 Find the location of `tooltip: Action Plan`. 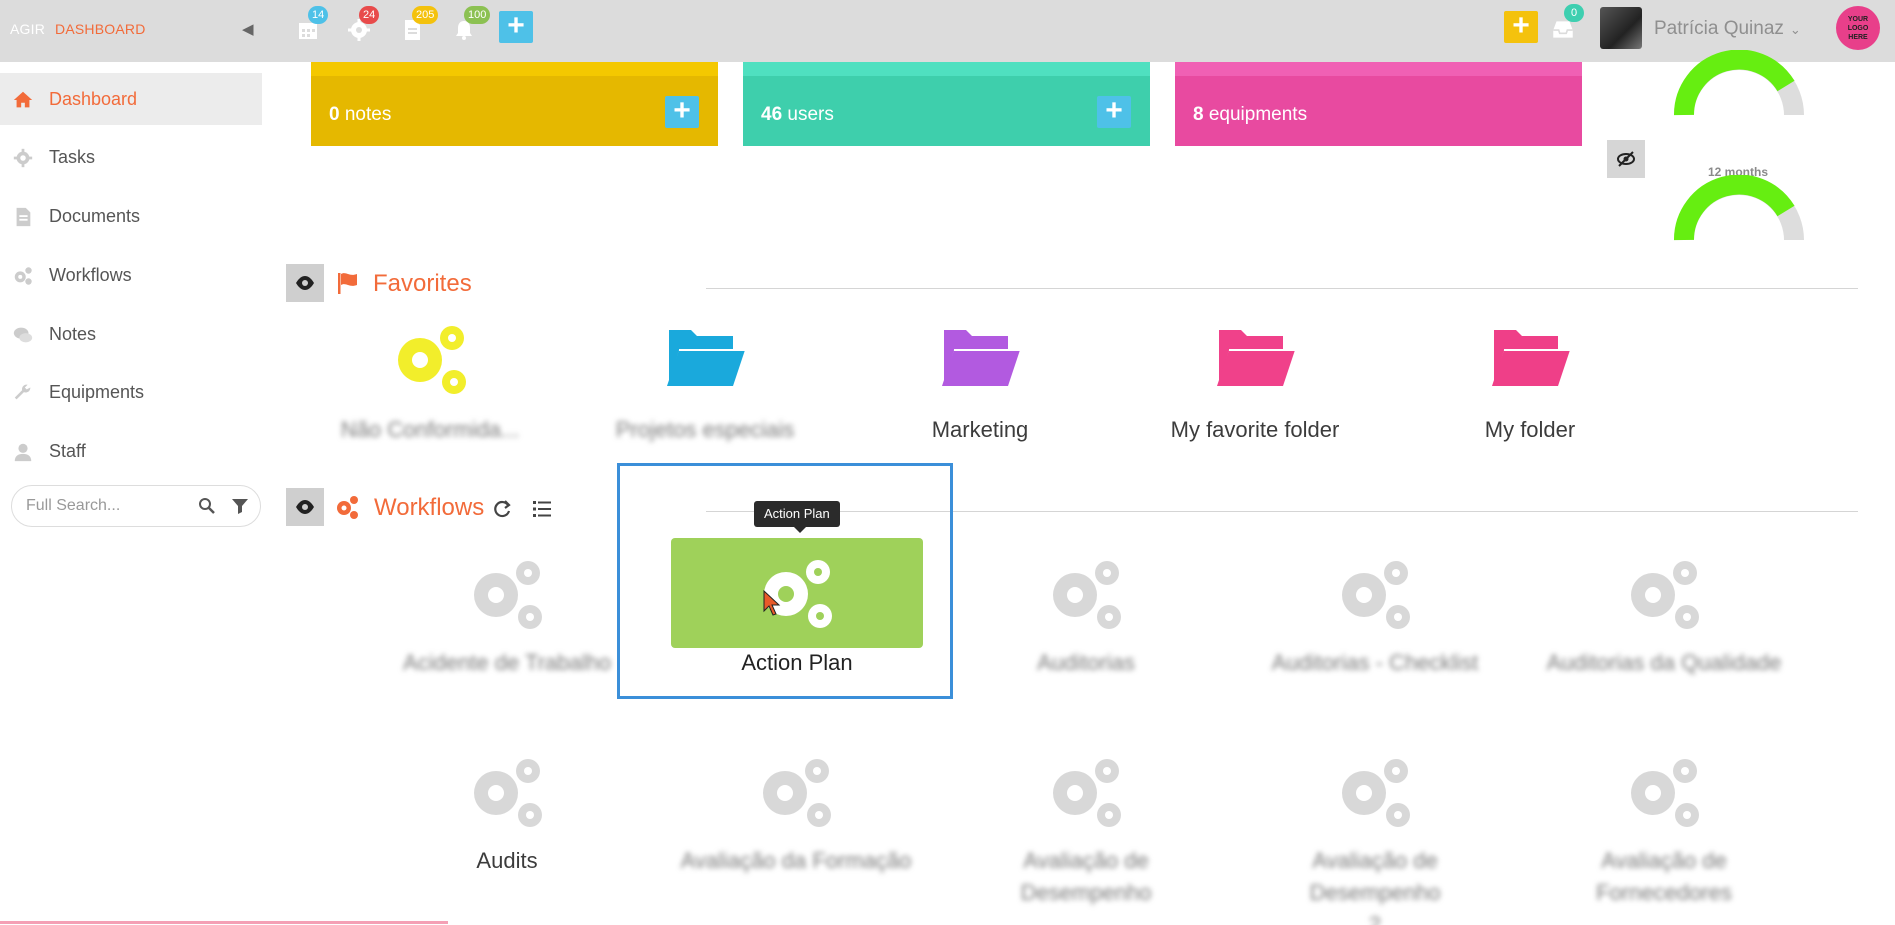

tooltip: Action Plan is located at coordinates (797, 517).